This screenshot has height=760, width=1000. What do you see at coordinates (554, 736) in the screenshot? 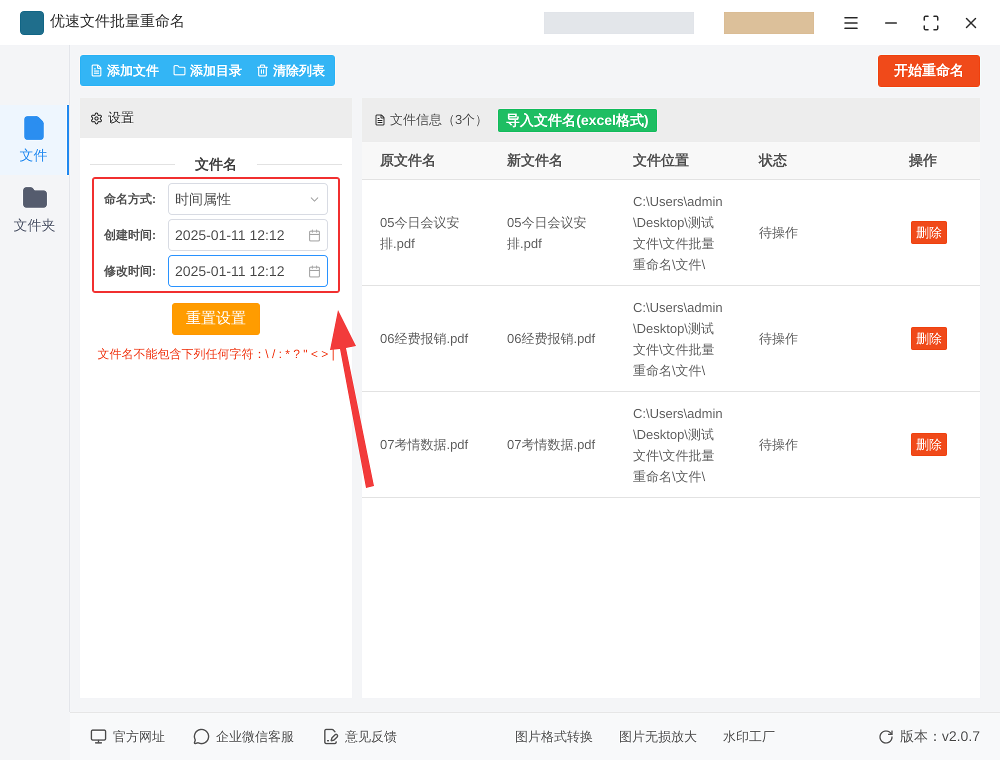
I see `footer-link: 图片格式转换` at bounding box center [554, 736].